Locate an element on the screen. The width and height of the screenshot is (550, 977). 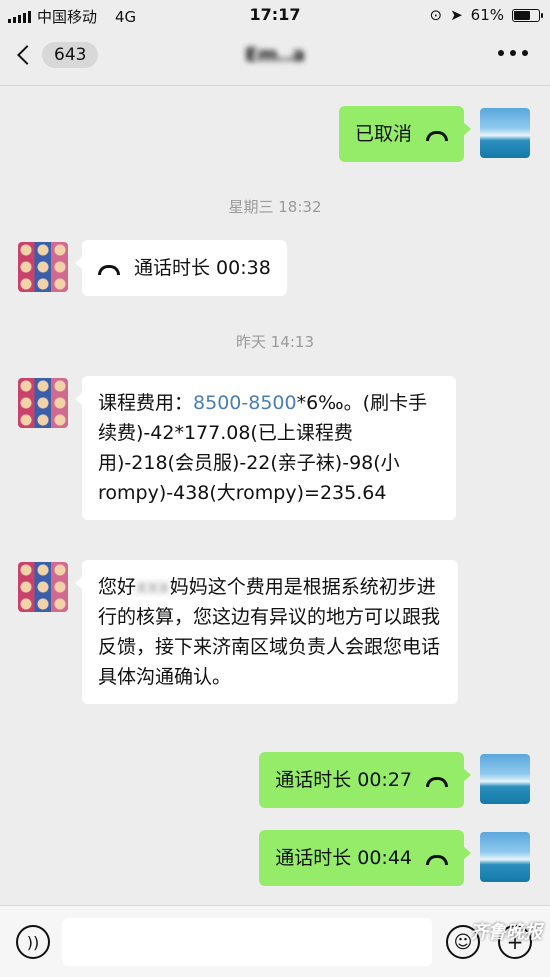
location-icon: ➤ is located at coordinates (456, 15).